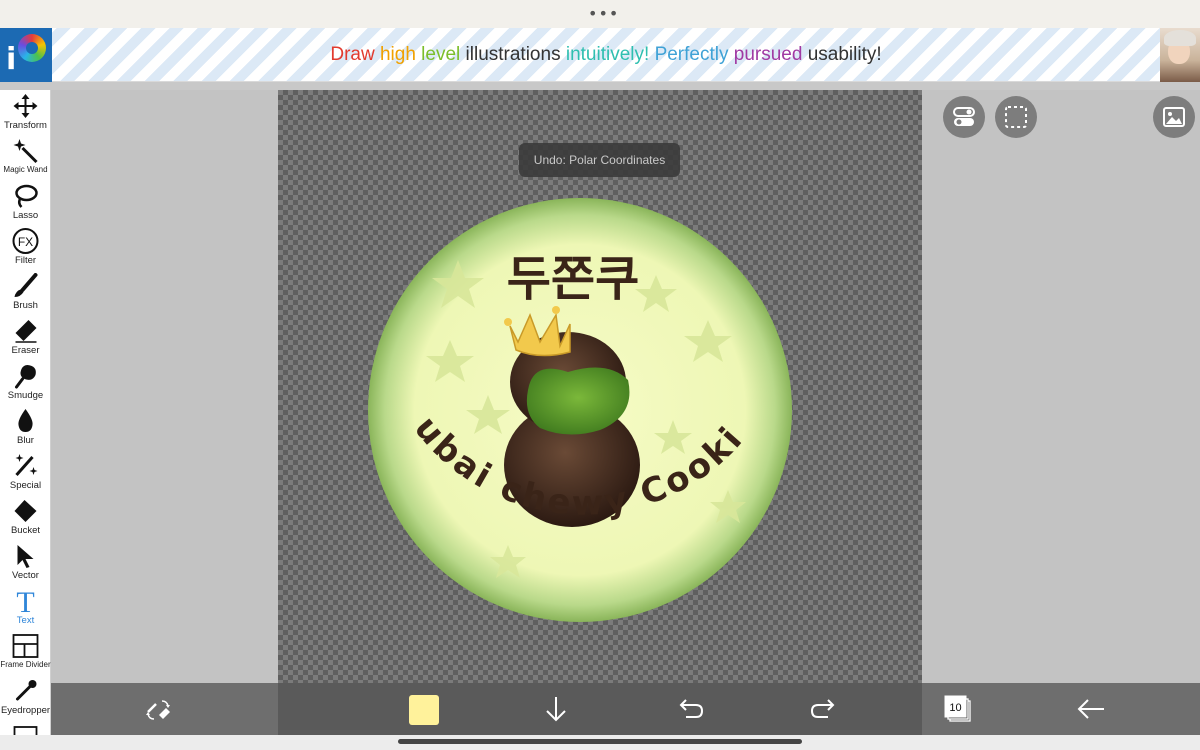 The width and height of the screenshot is (1200, 750). What do you see at coordinates (25, 215) in the screenshot?
I see `tool-label: Lasso` at bounding box center [25, 215].